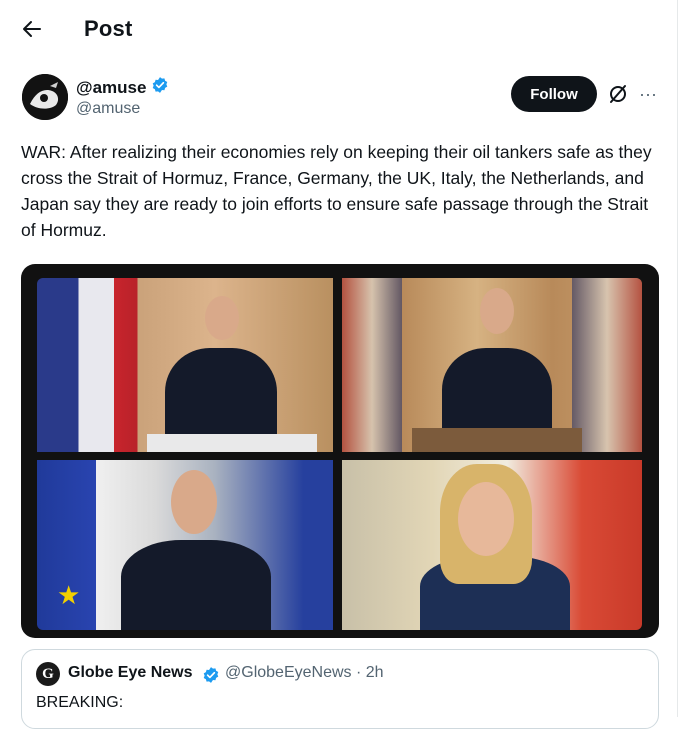  I want to click on author-handle: @amuse, so click(108, 109).